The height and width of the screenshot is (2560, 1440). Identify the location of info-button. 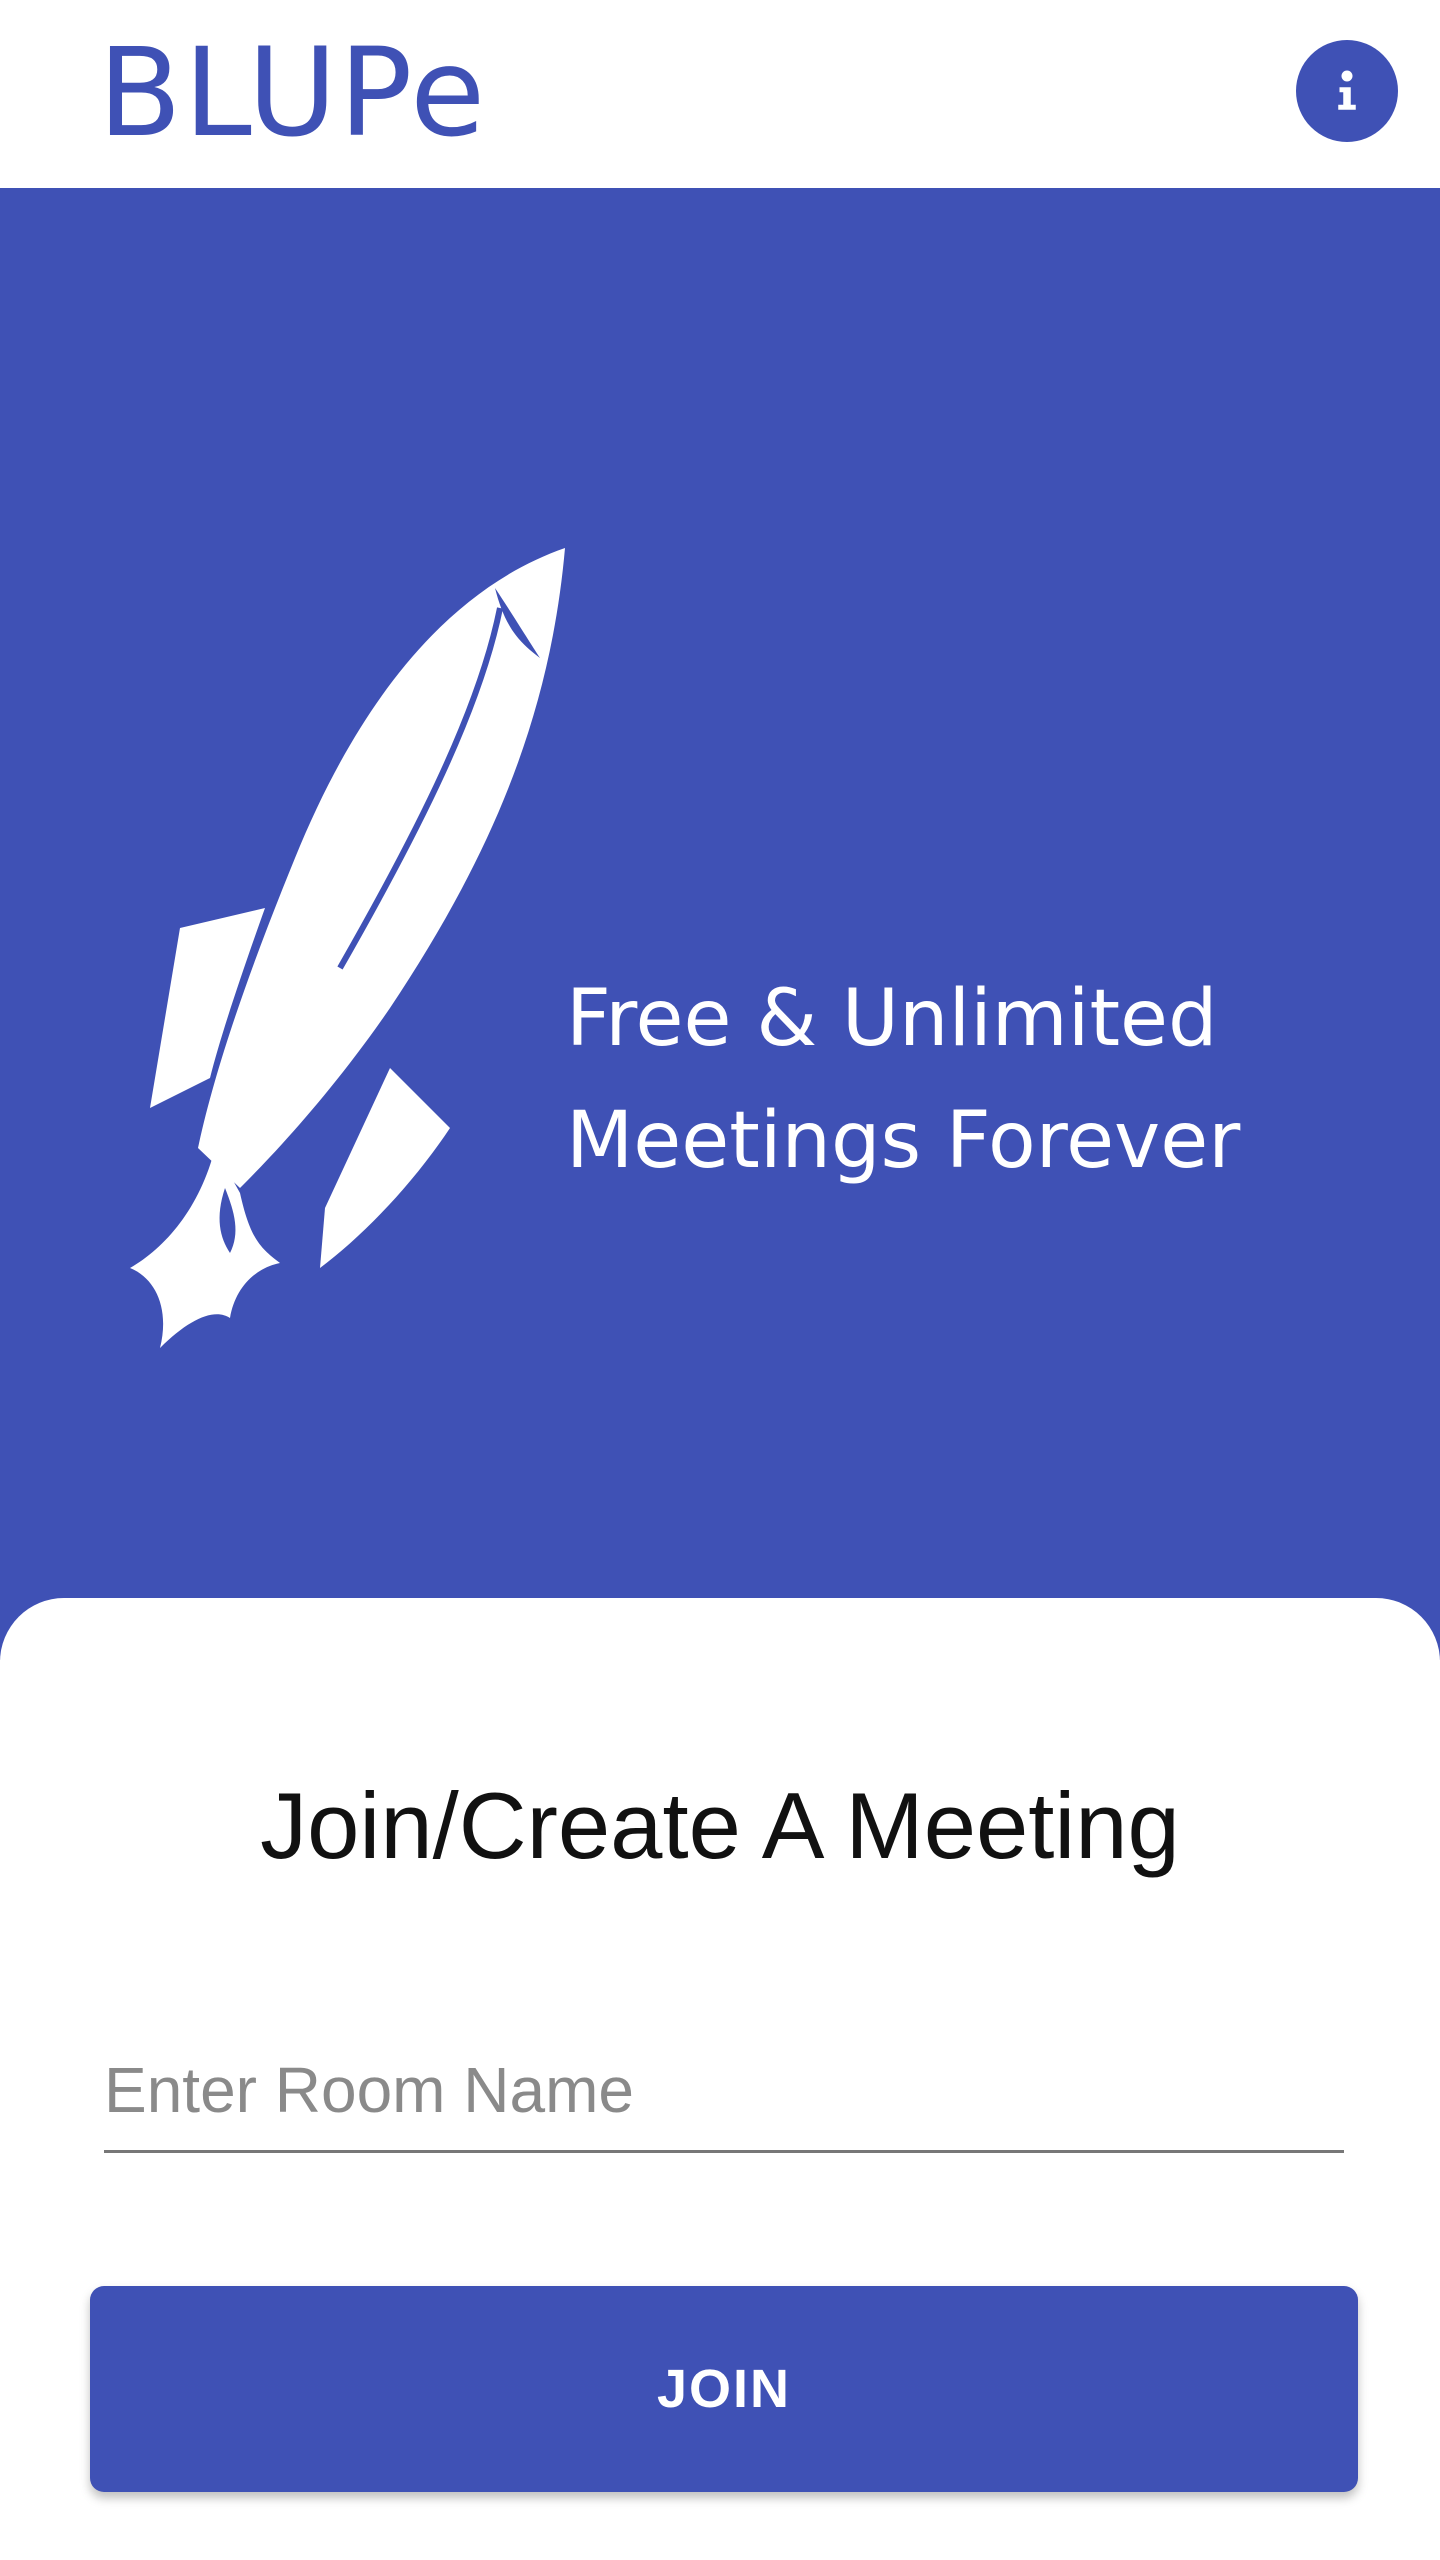
(1347, 91).